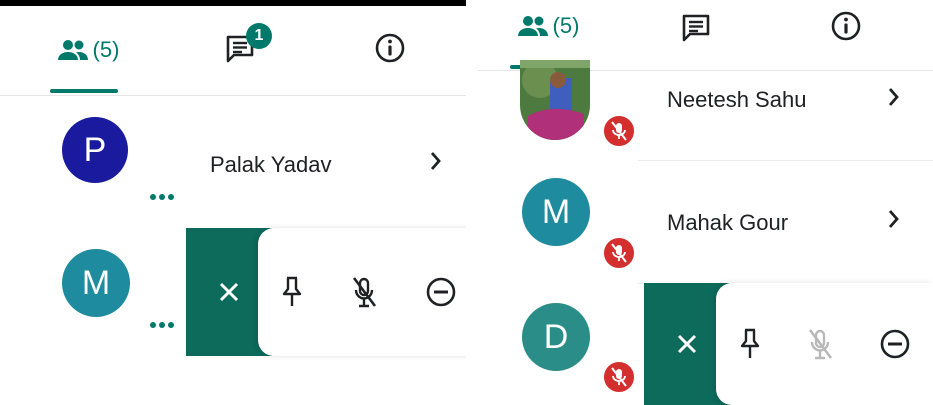 Image resolution: width=933 pixels, height=405 pixels. I want to click on participant-name: Neetesh Sahu, so click(737, 99).